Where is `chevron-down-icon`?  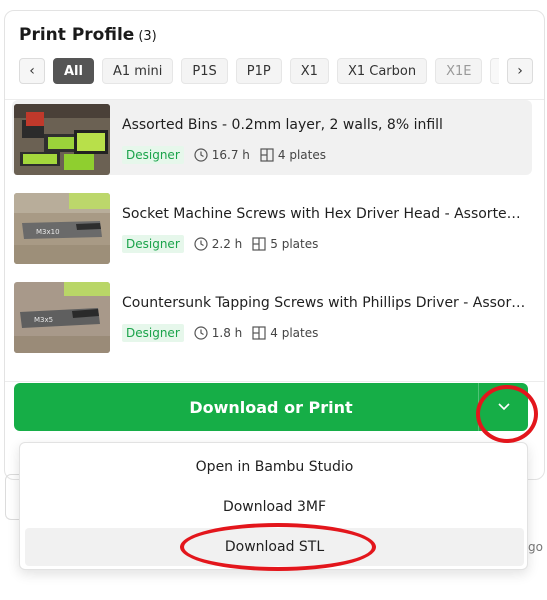
chevron-down-icon is located at coordinates (503, 407).